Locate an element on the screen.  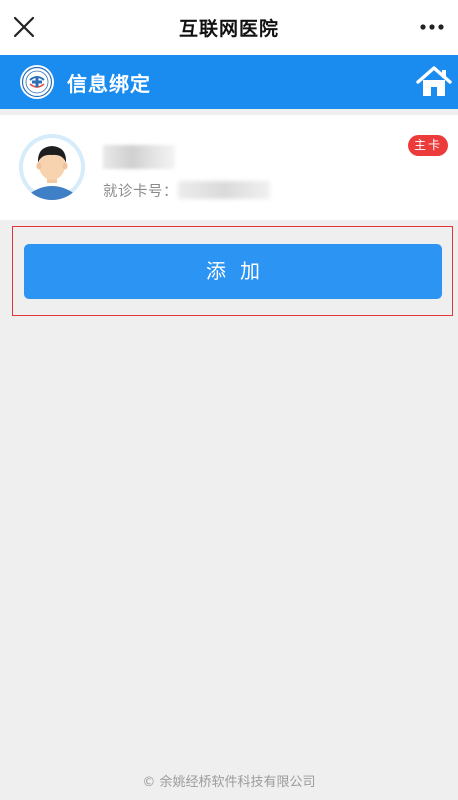
primary-card-badge: 主卡 is located at coordinates (428, 145).